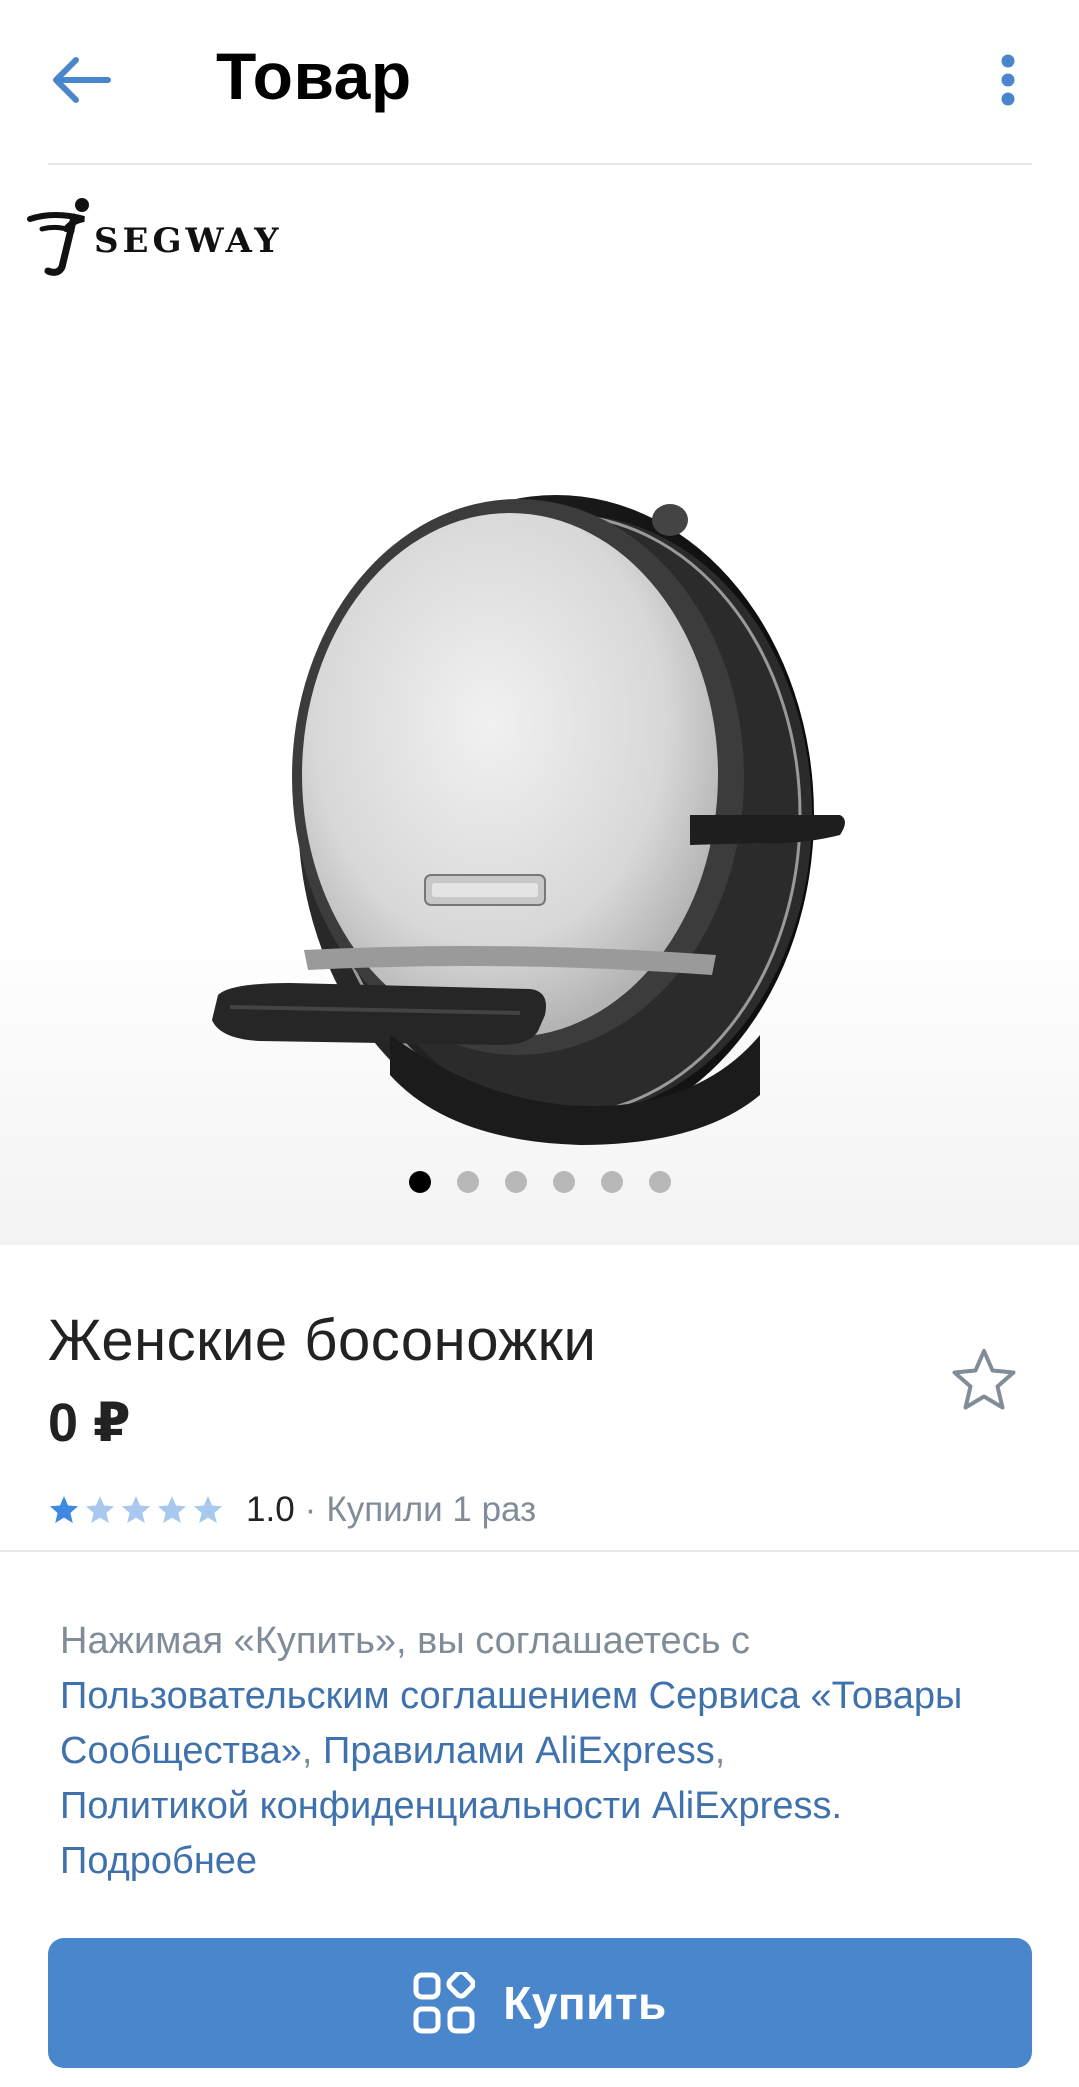 Image resolution: width=1079 pixels, height=2087 pixels. What do you see at coordinates (519, 1751) in the screenshot?
I see `aliexpress-rules-link: Правилами AliExpress` at bounding box center [519, 1751].